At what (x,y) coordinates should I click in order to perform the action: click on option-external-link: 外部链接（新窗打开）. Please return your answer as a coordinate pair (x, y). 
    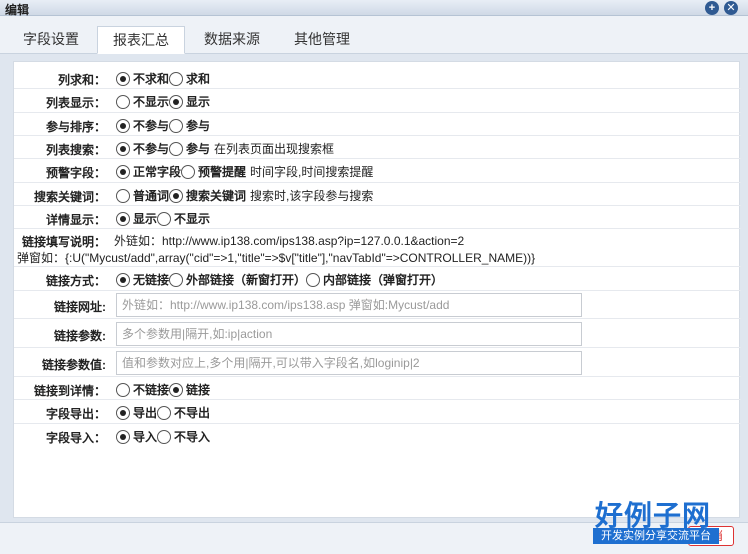
    Looking at the image, I should click on (237, 279).